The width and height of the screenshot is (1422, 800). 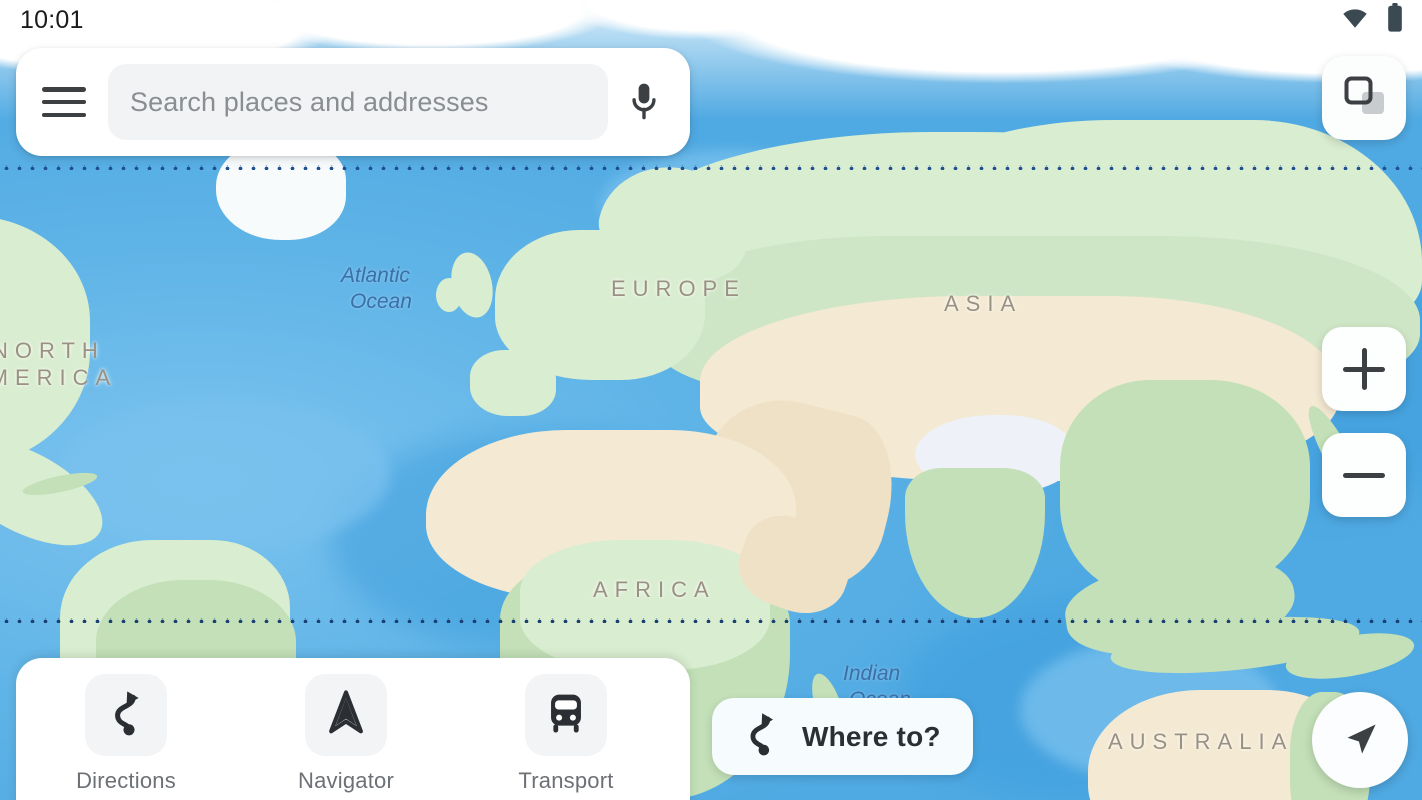 I want to click on ocean-shade, so click(x=225, y=475).